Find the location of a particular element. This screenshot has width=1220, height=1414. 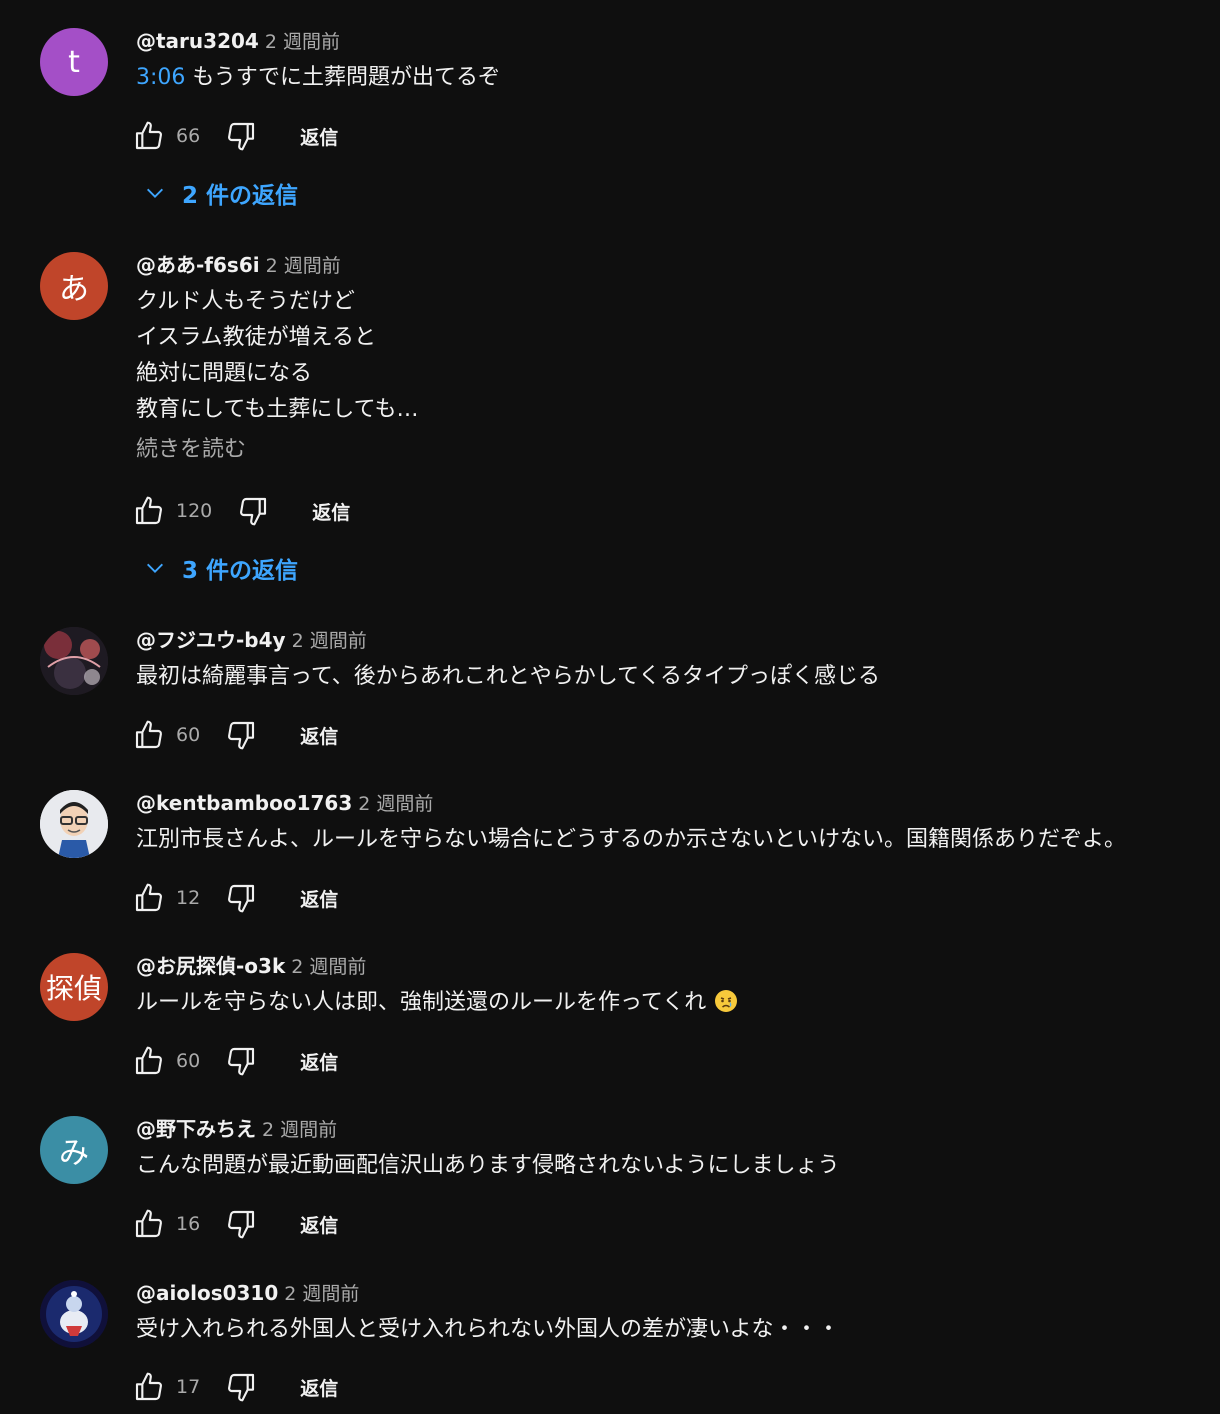

comment-author: @野下みちえ is located at coordinates (196, 1129).